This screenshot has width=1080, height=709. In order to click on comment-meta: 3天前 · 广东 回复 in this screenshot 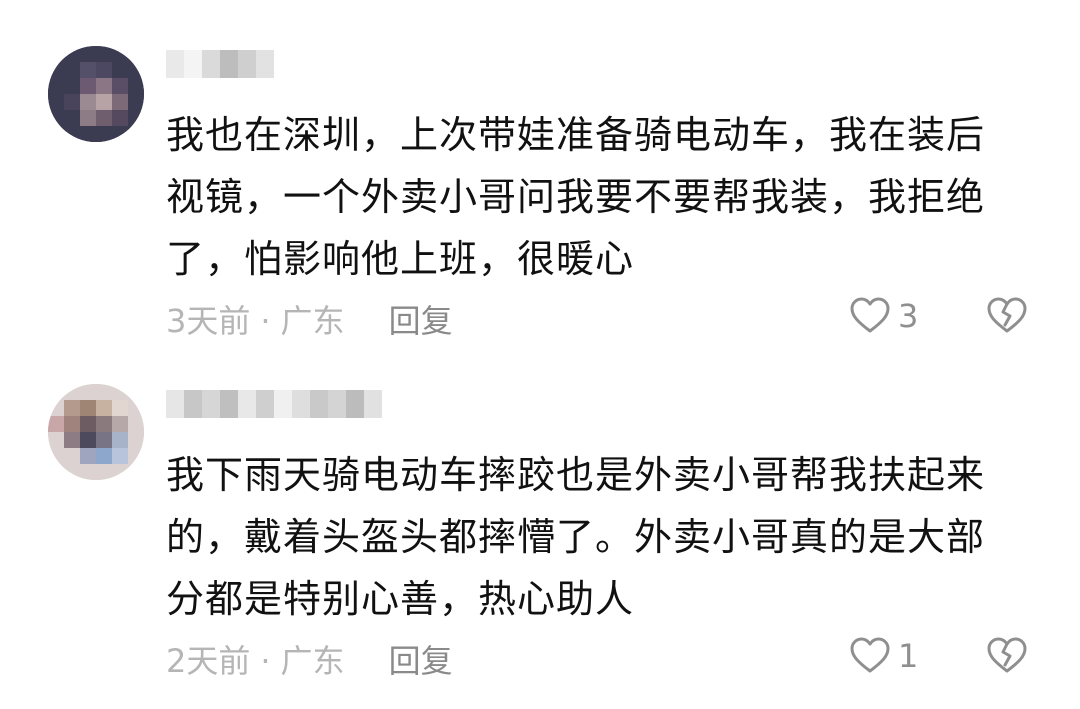, I will do `click(309, 319)`.